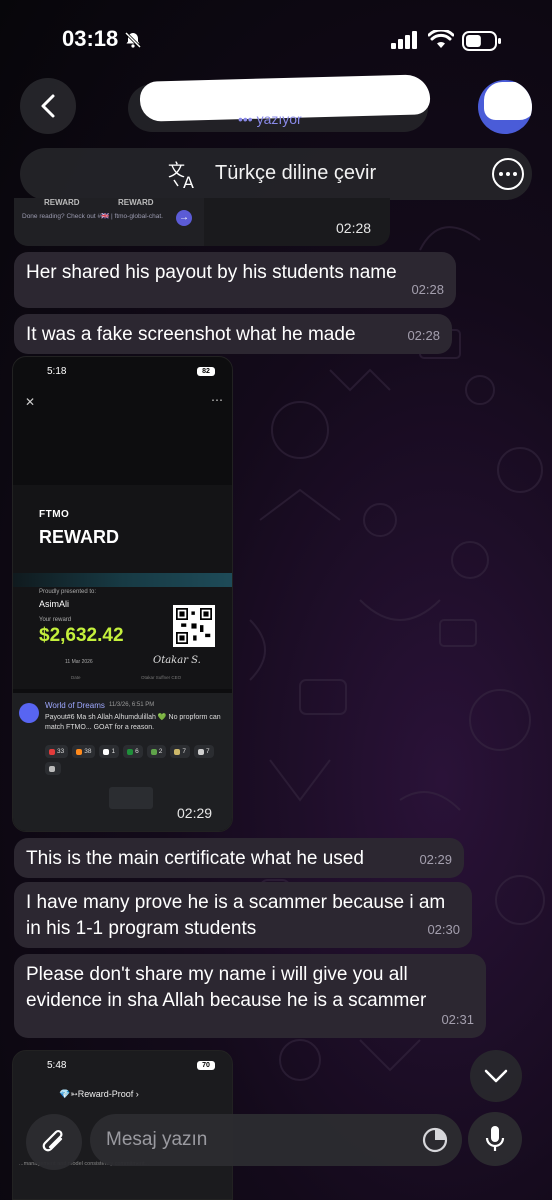 This screenshot has height=1200, width=552. Describe the element at coordinates (30, 402) in the screenshot. I see `close-icon: ✕` at that location.